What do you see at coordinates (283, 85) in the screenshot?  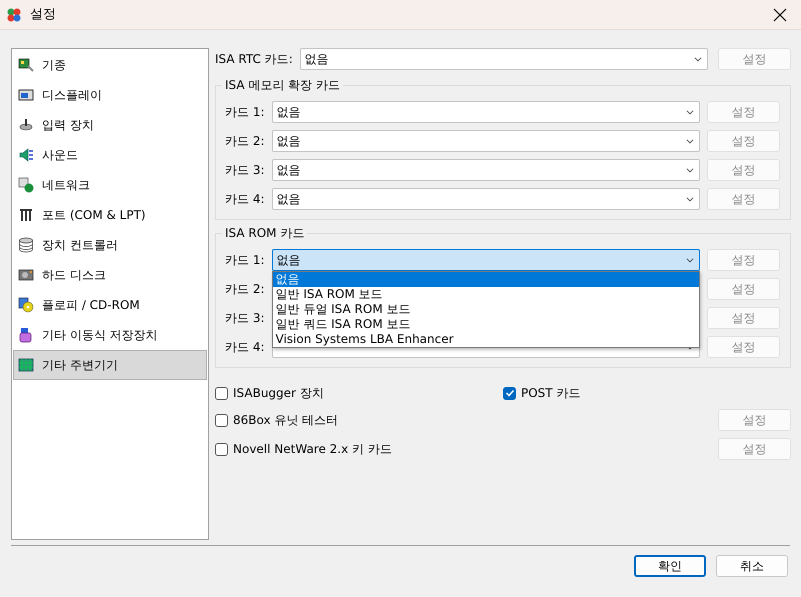 I see `group-title: ISA 메모리 확장 카드` at bounding box center [283, 85].